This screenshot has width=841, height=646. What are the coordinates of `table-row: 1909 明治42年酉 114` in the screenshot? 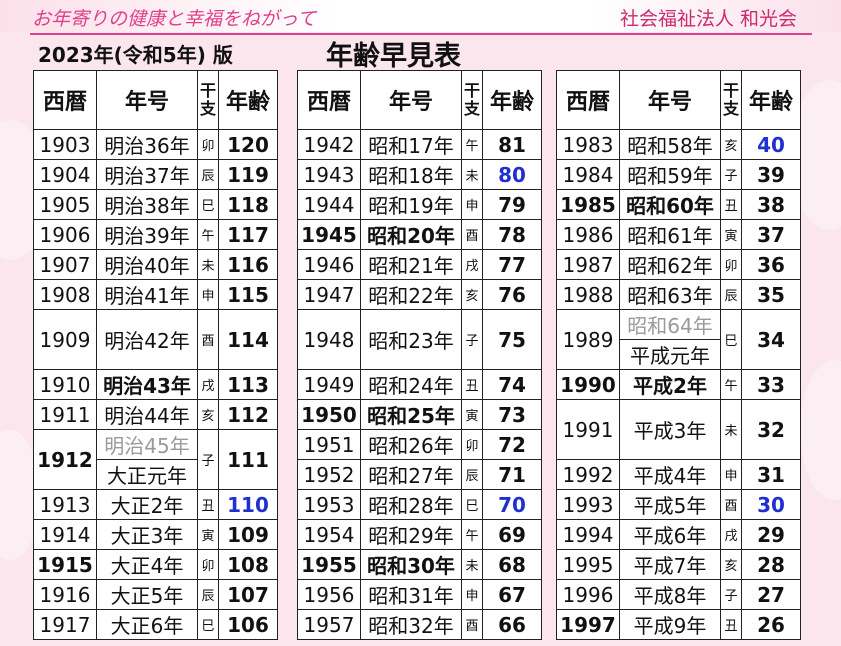 It's located at (155, 339).